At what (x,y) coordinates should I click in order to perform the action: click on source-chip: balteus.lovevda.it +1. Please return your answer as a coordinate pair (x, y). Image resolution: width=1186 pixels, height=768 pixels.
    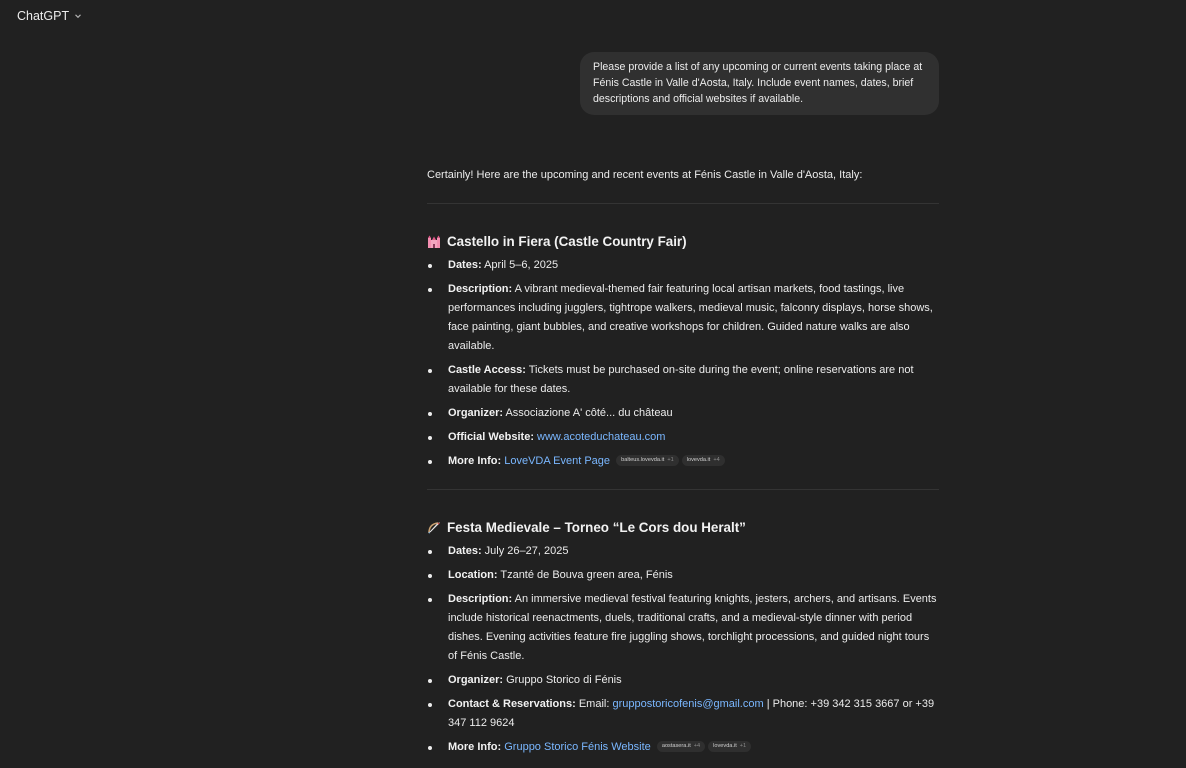
    Looking at the image, I should click on (647, 460).